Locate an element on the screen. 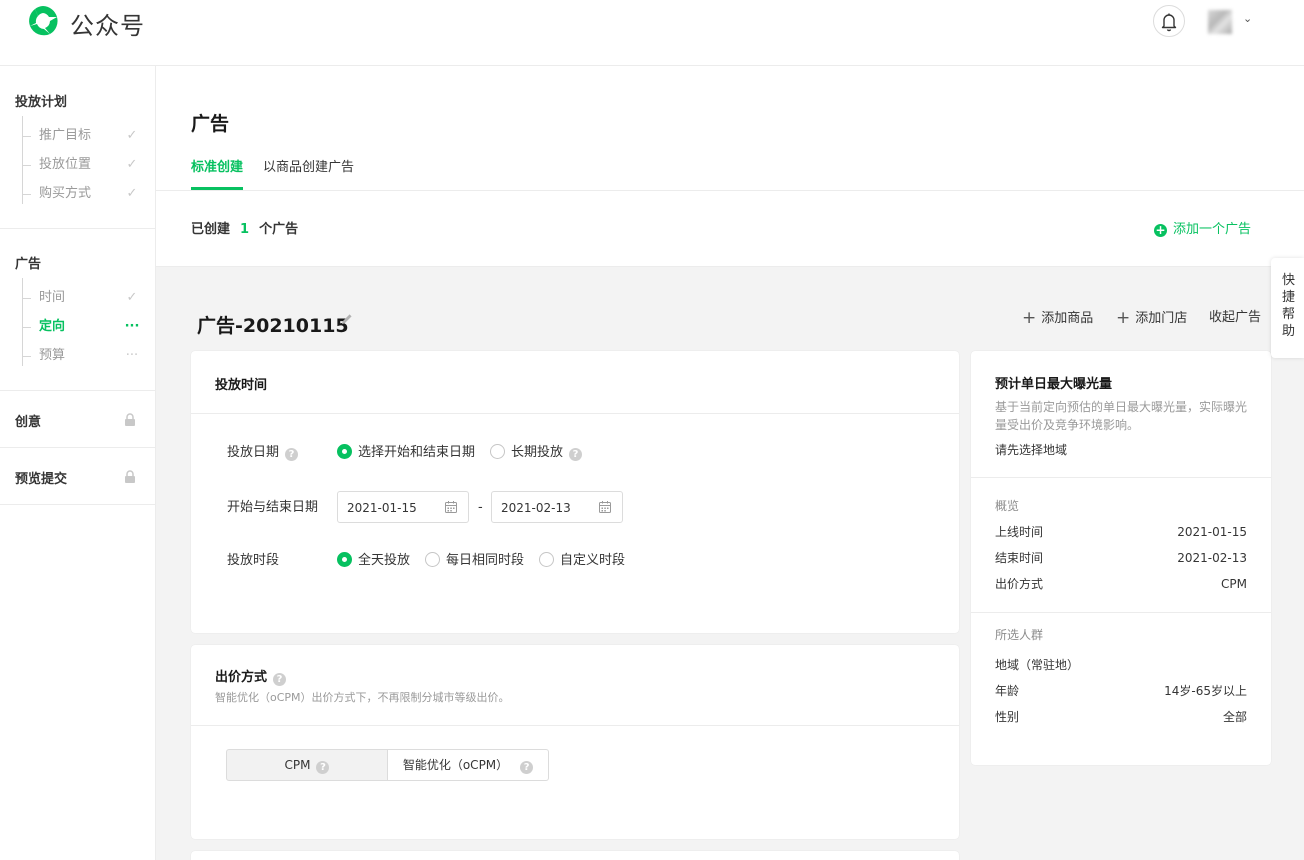 This screenshot has width=1304, height=860. sidebar-step-buy-method: 购买方式 ✓ is located at coordinates (88, 194).